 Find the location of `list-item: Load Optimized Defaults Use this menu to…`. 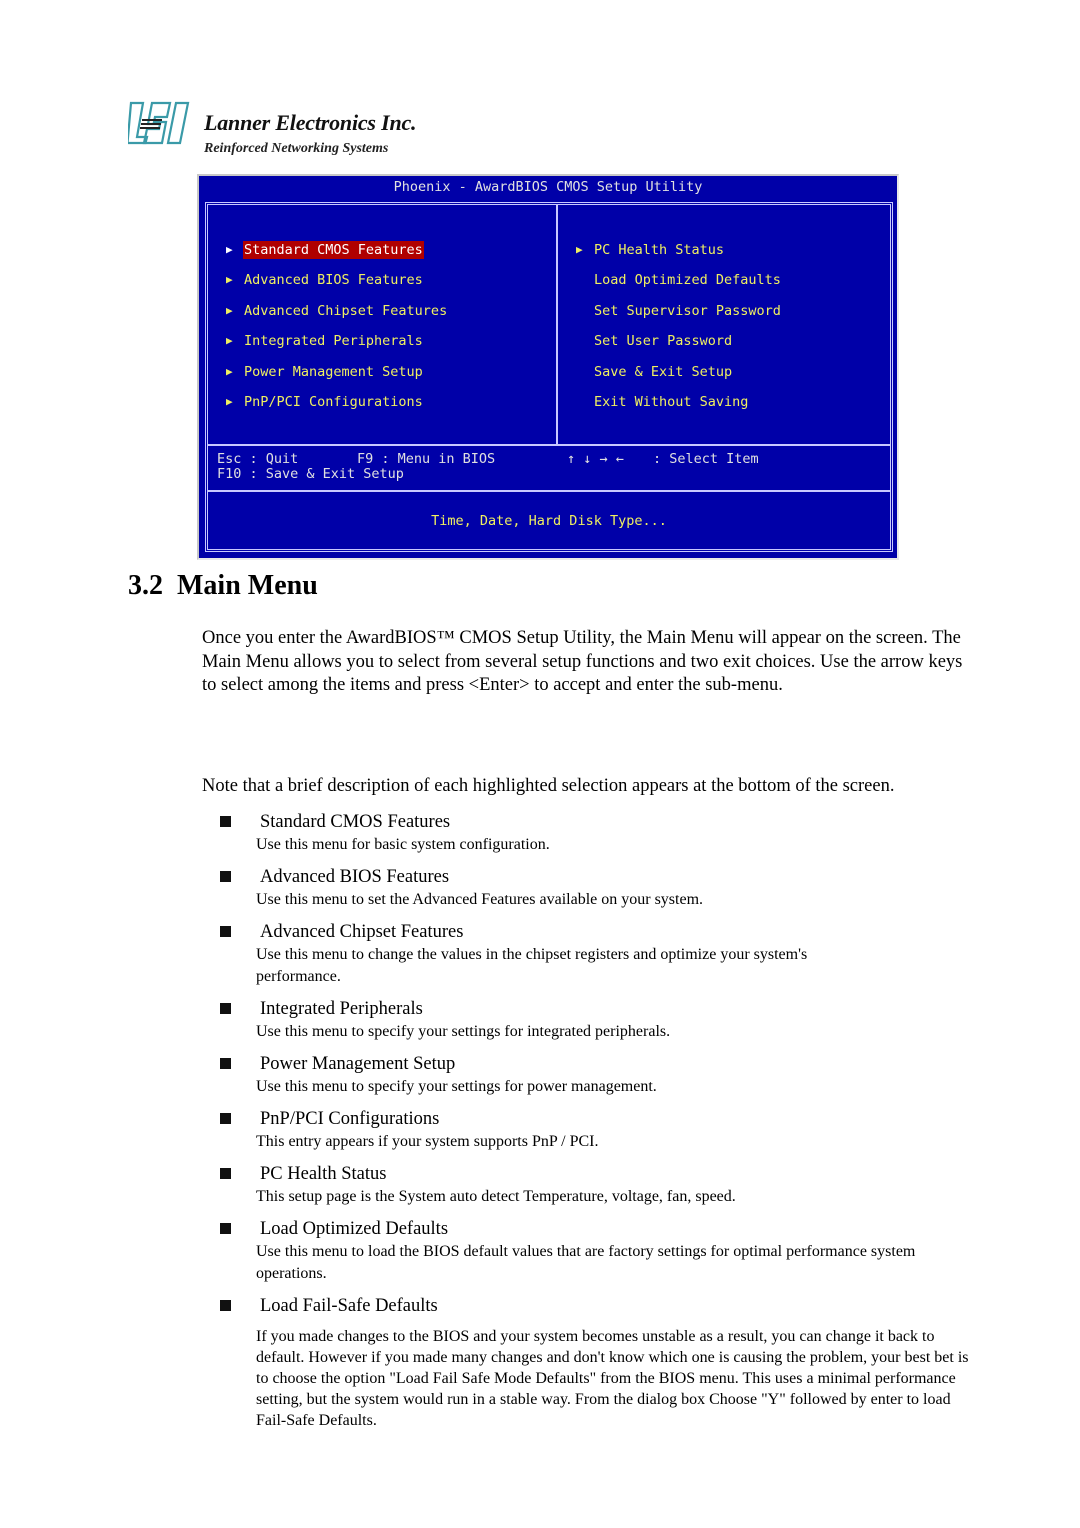

list-item: Load Optimized Defaults Use this menu to… is located at coordinates (594, 1251).